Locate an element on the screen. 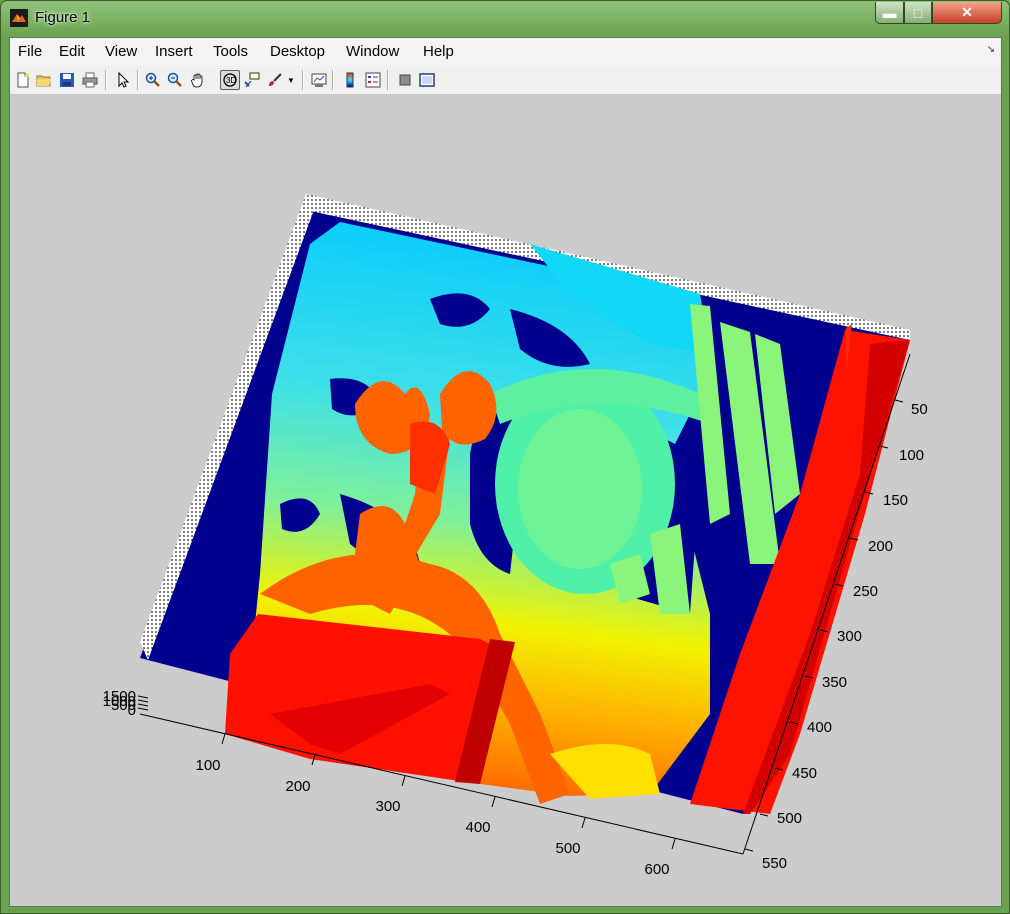 Image resolution: width=1010 pixels, height=914 pixels. maximize-button: □ is located at coordinates (918, 13).